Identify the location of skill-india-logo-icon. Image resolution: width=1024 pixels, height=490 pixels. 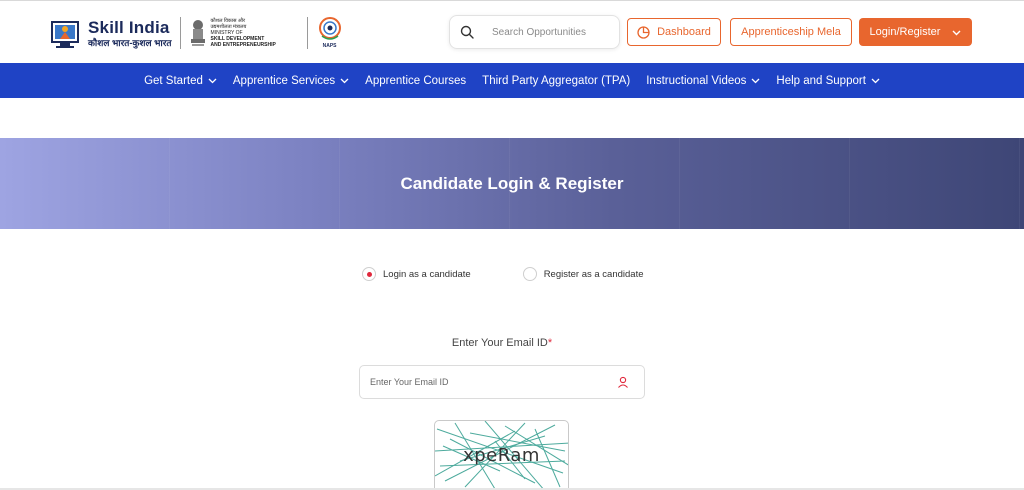
(65, 34).